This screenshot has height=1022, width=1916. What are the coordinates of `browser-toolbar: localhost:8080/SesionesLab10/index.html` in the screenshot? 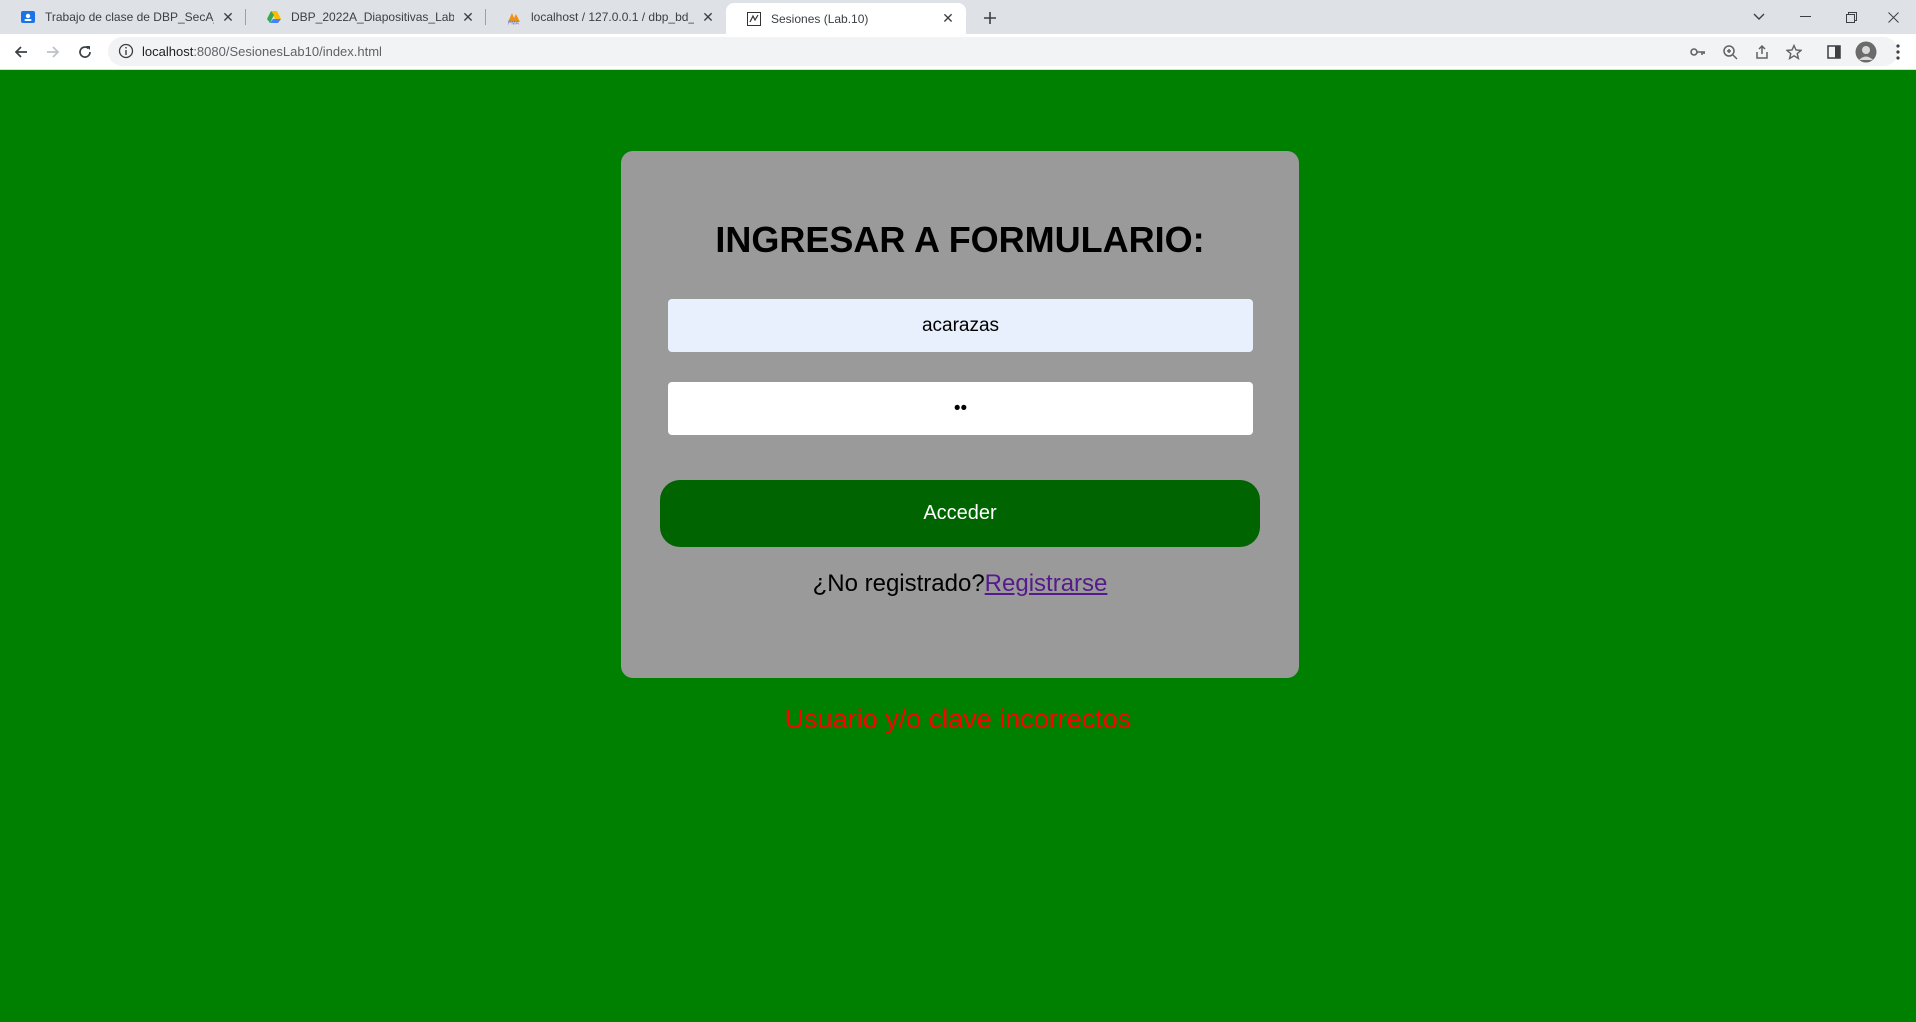 It's located at (958, 52).